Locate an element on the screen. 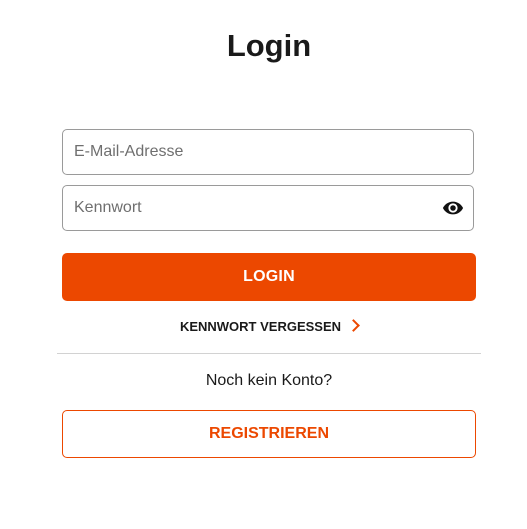  eye-icon is located at coordinates (453, 208).